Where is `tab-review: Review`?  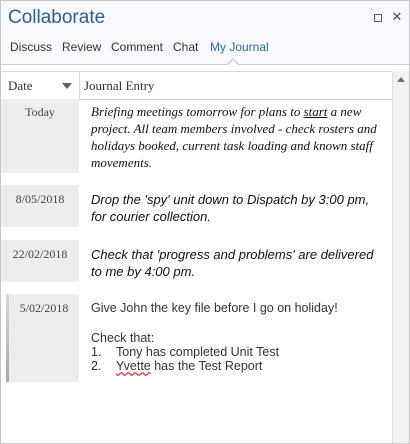
tab-review: Review is located at coordinates (81, 47).